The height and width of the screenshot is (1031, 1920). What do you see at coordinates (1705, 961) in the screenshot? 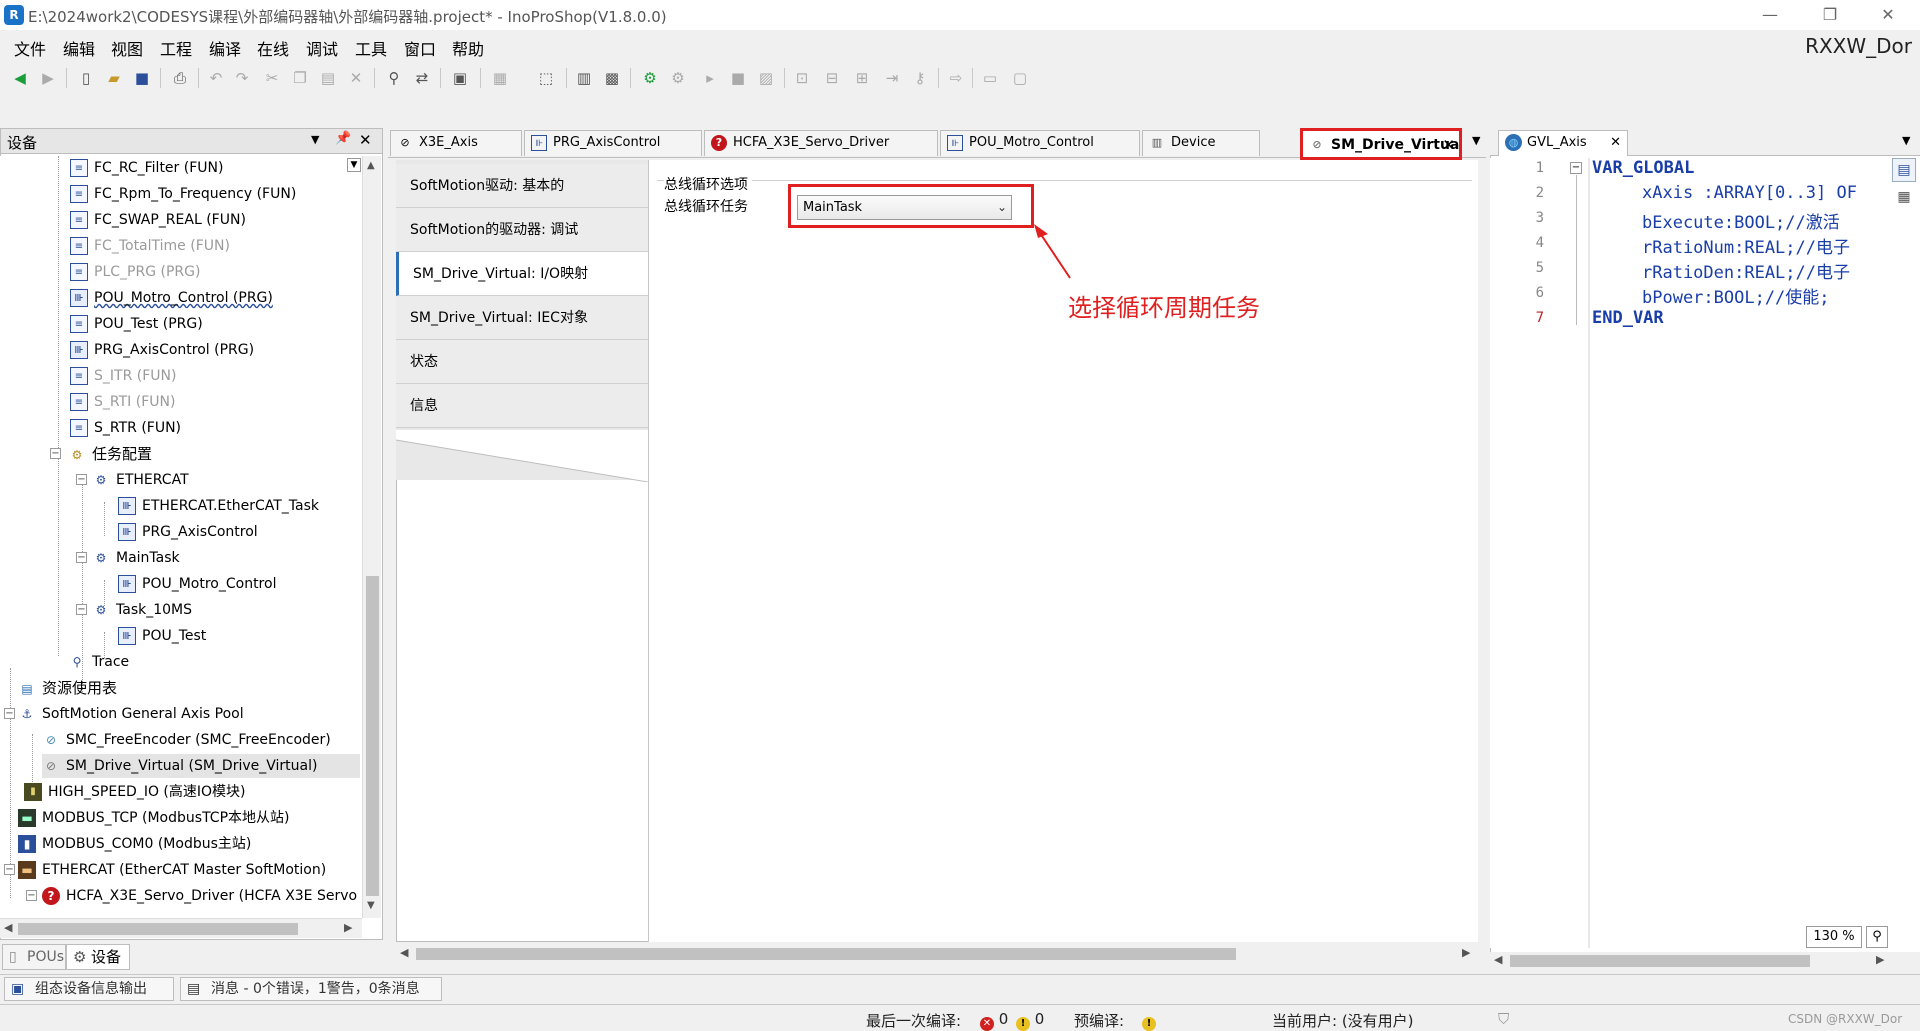
I see `gvl-horizontal-scrollbar: ◀ ▶` at bounding box center [1705, 961].